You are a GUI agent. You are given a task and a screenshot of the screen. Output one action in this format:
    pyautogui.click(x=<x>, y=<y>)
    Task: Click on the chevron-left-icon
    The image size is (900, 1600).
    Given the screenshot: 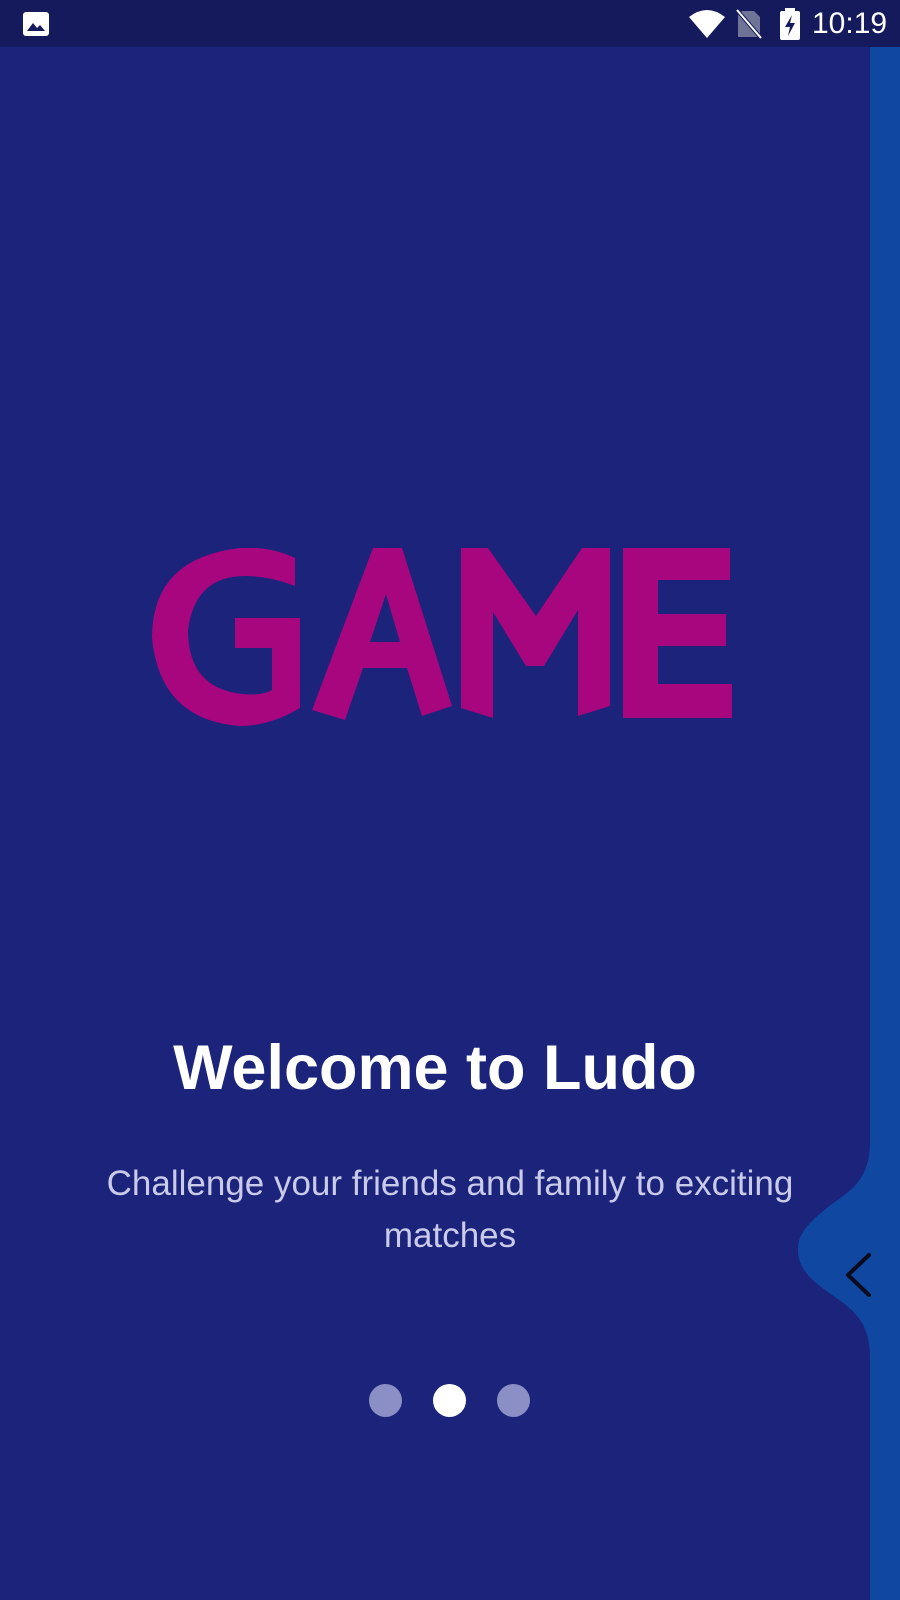 What is the action you would take?
    pyautogui.click(x=858, y=1275)
    